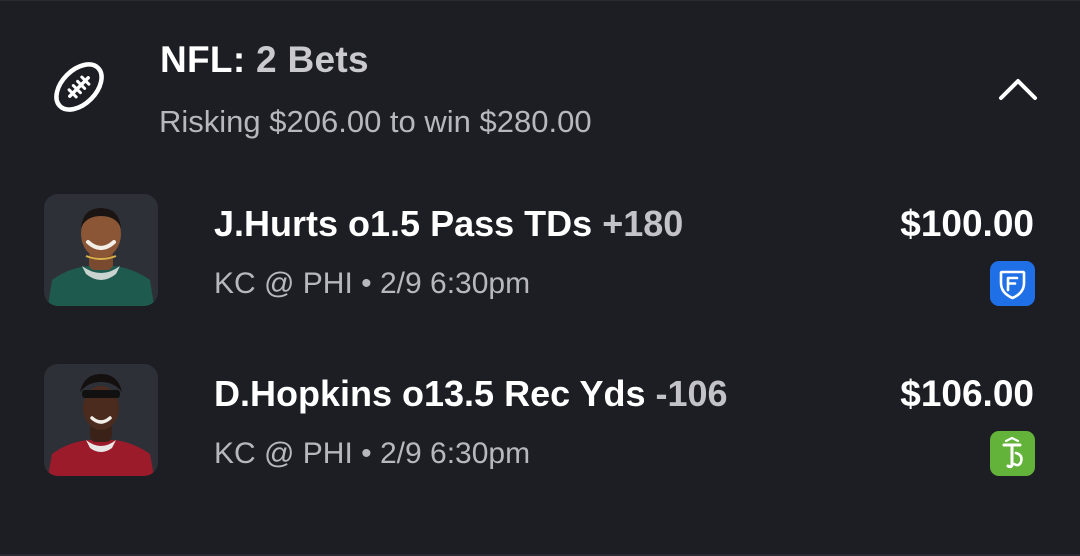 This screenshot has height=556, width=1080. What do you see at coordinates (691, 393) in the screenshot?
I see `odds-label: -106` at bounding box center [691, 393].